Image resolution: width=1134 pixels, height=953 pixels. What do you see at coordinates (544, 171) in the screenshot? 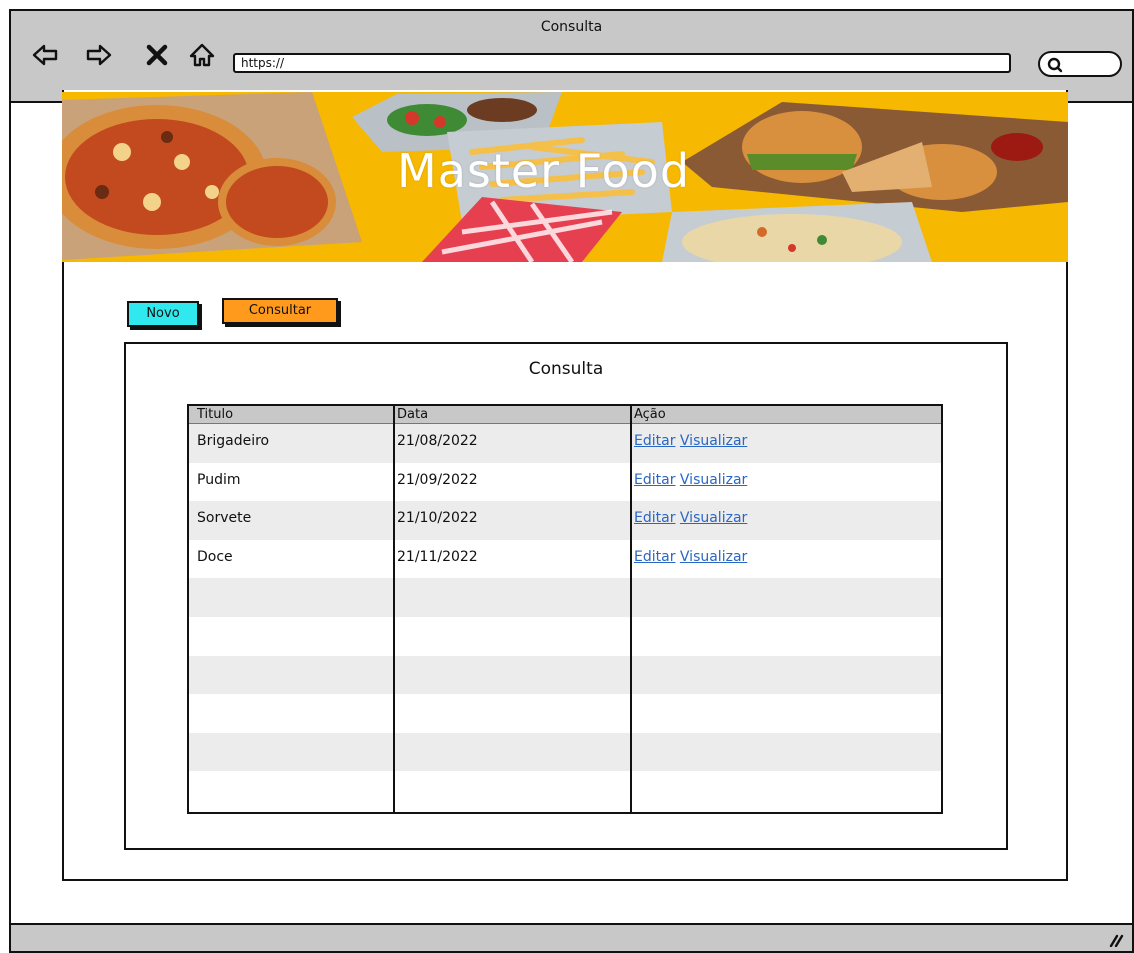
I see `banner-title: Master Food` at bounding box center [544, 171].